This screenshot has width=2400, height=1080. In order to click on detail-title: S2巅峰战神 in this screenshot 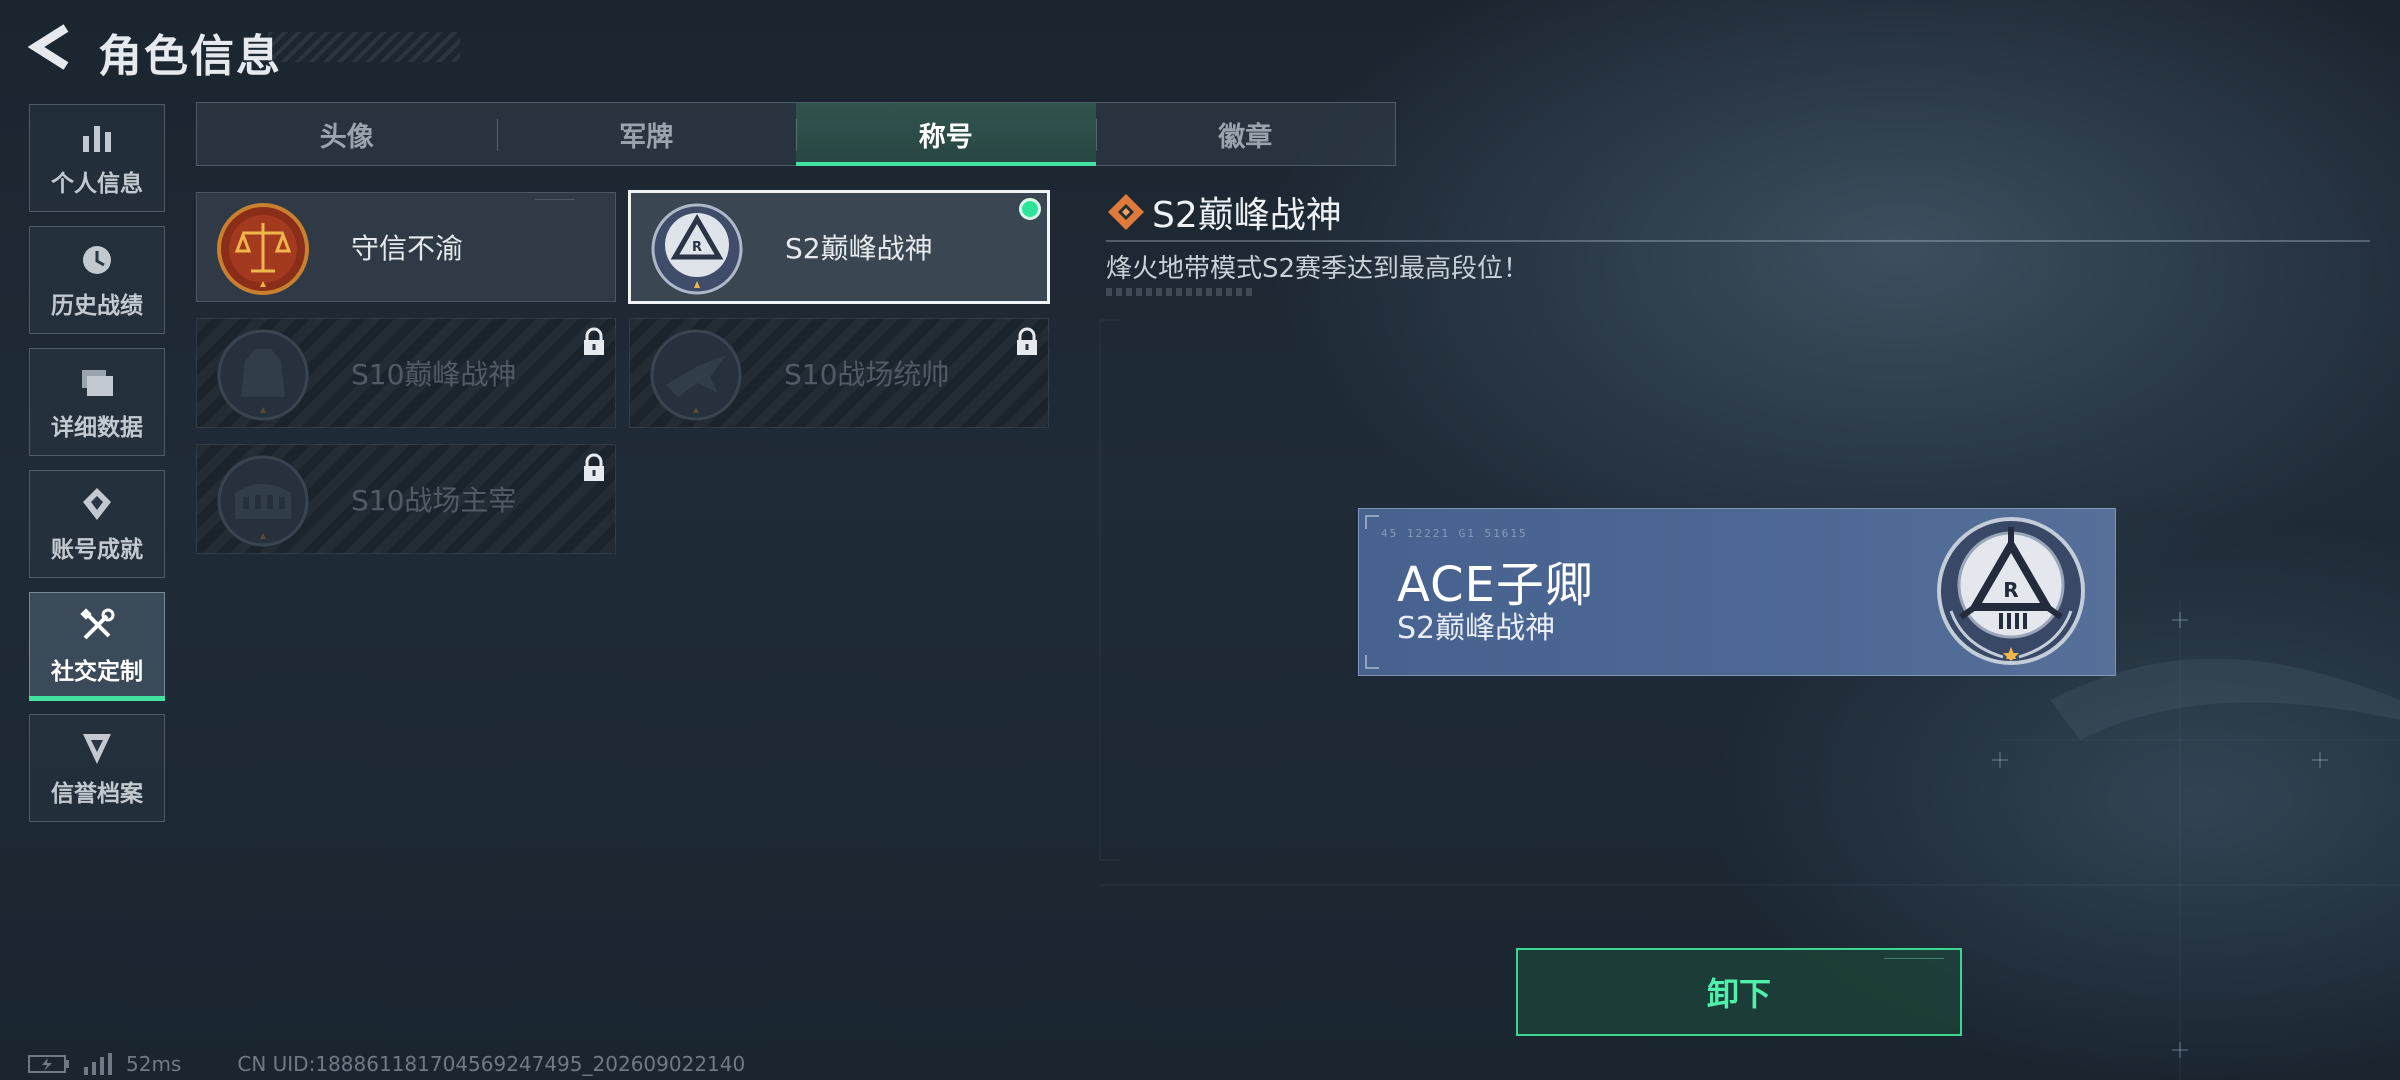, I will do `click(1247, 215)`.